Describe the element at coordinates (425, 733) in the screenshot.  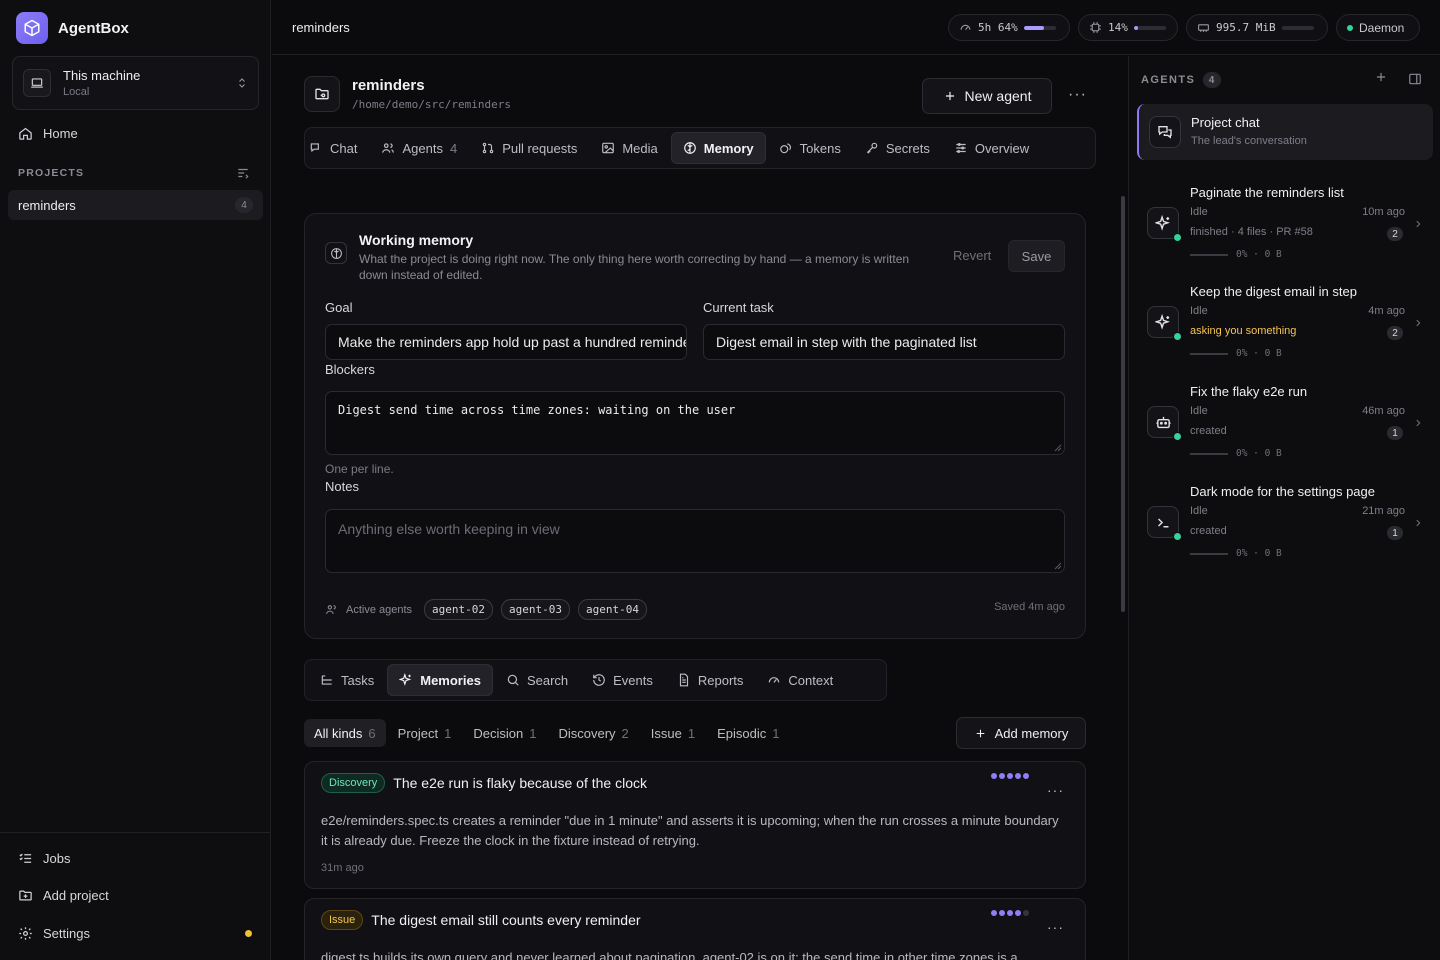
I see `filter-project: Project 1` at that location.